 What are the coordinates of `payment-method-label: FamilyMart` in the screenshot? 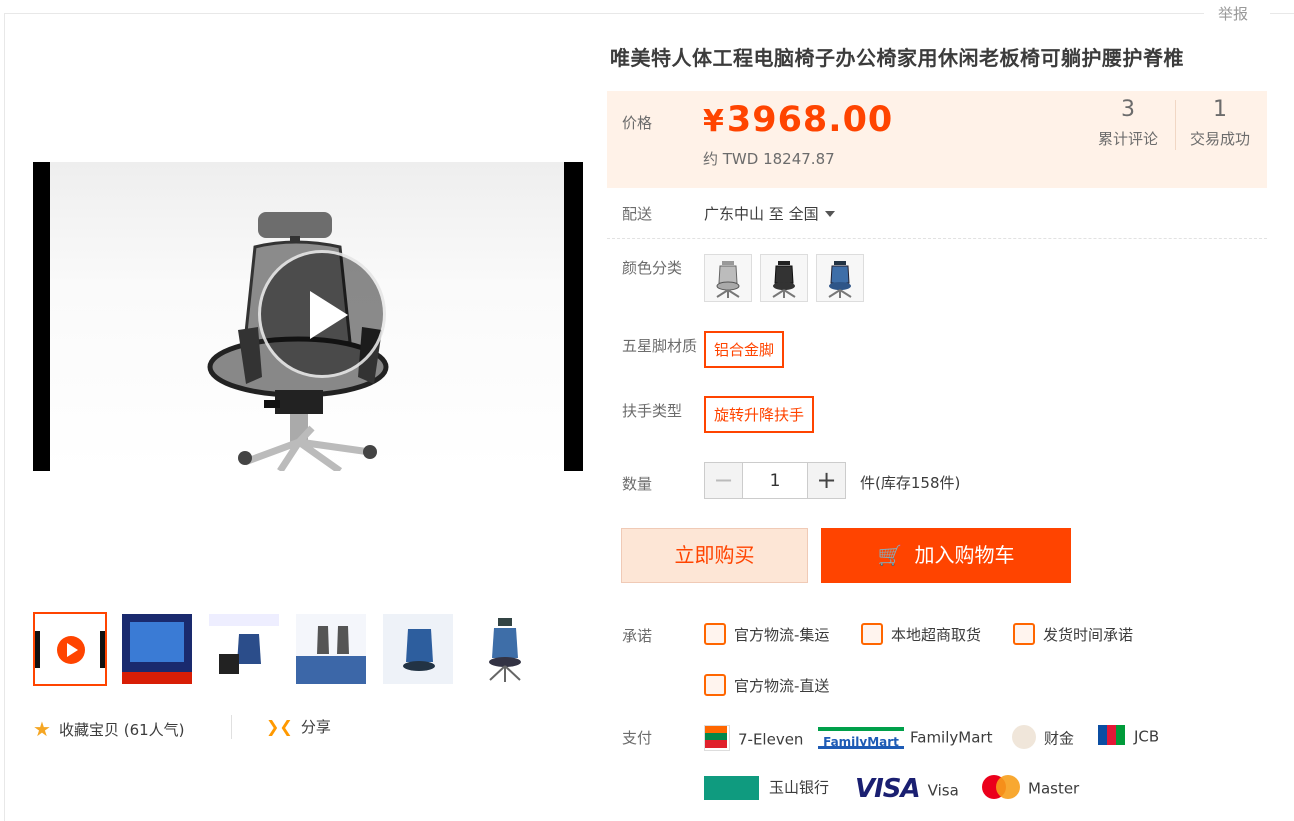 It's located at (951, 737).